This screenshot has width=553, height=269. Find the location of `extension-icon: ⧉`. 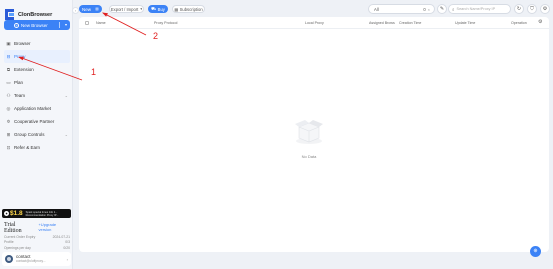

extension-icon: ⧉ is located at coordinates (8, 69).